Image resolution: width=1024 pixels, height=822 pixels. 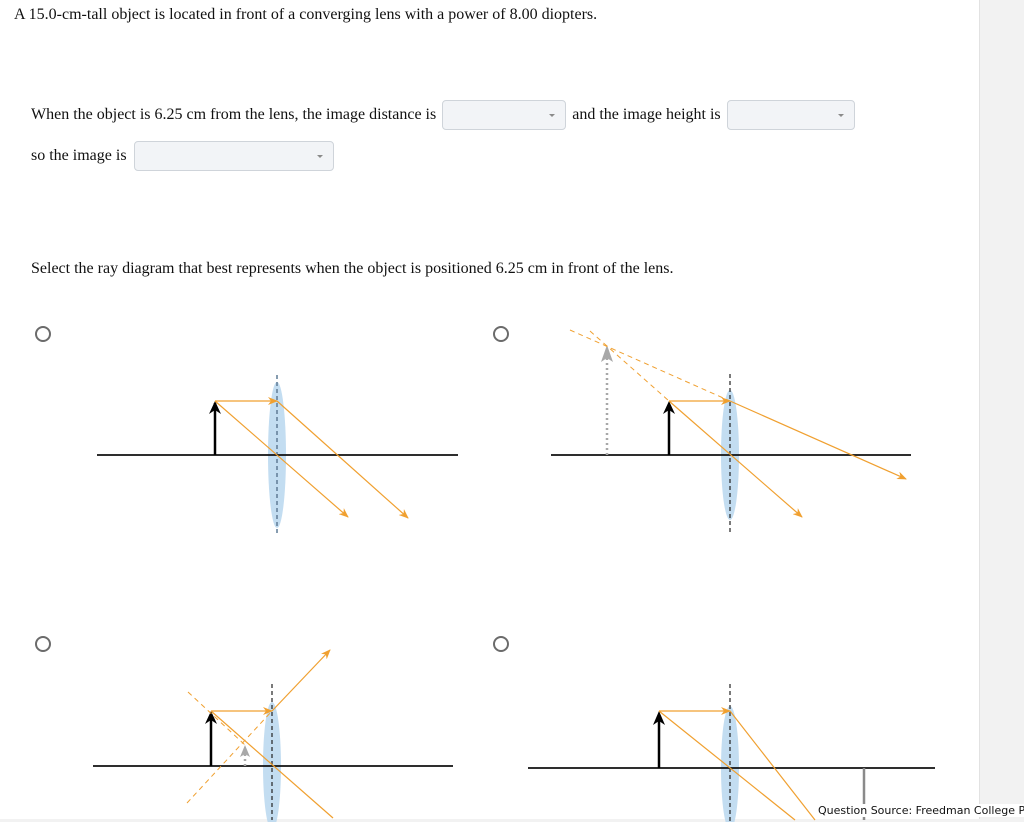 What do you see at coordinates (233, 156) in the screenshot?
I see `image-type-dropdown` at bounding box center [233, 156].